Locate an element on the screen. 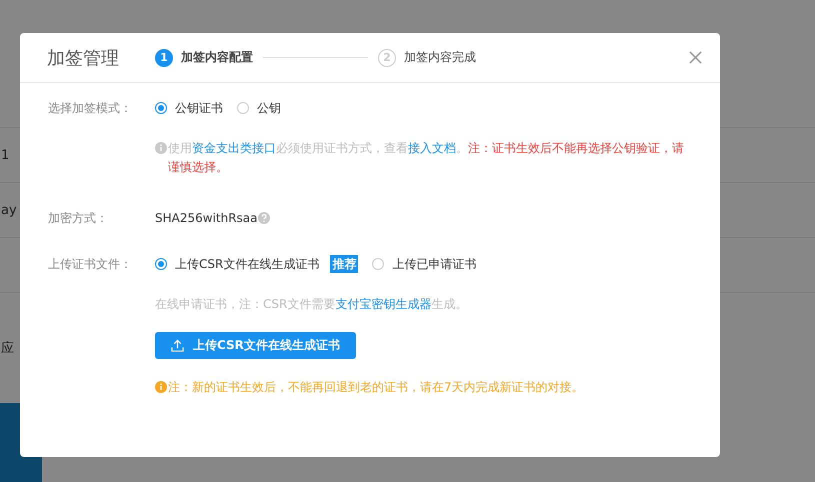  field-label: 加密方式： is located at coordinates (78, 218).